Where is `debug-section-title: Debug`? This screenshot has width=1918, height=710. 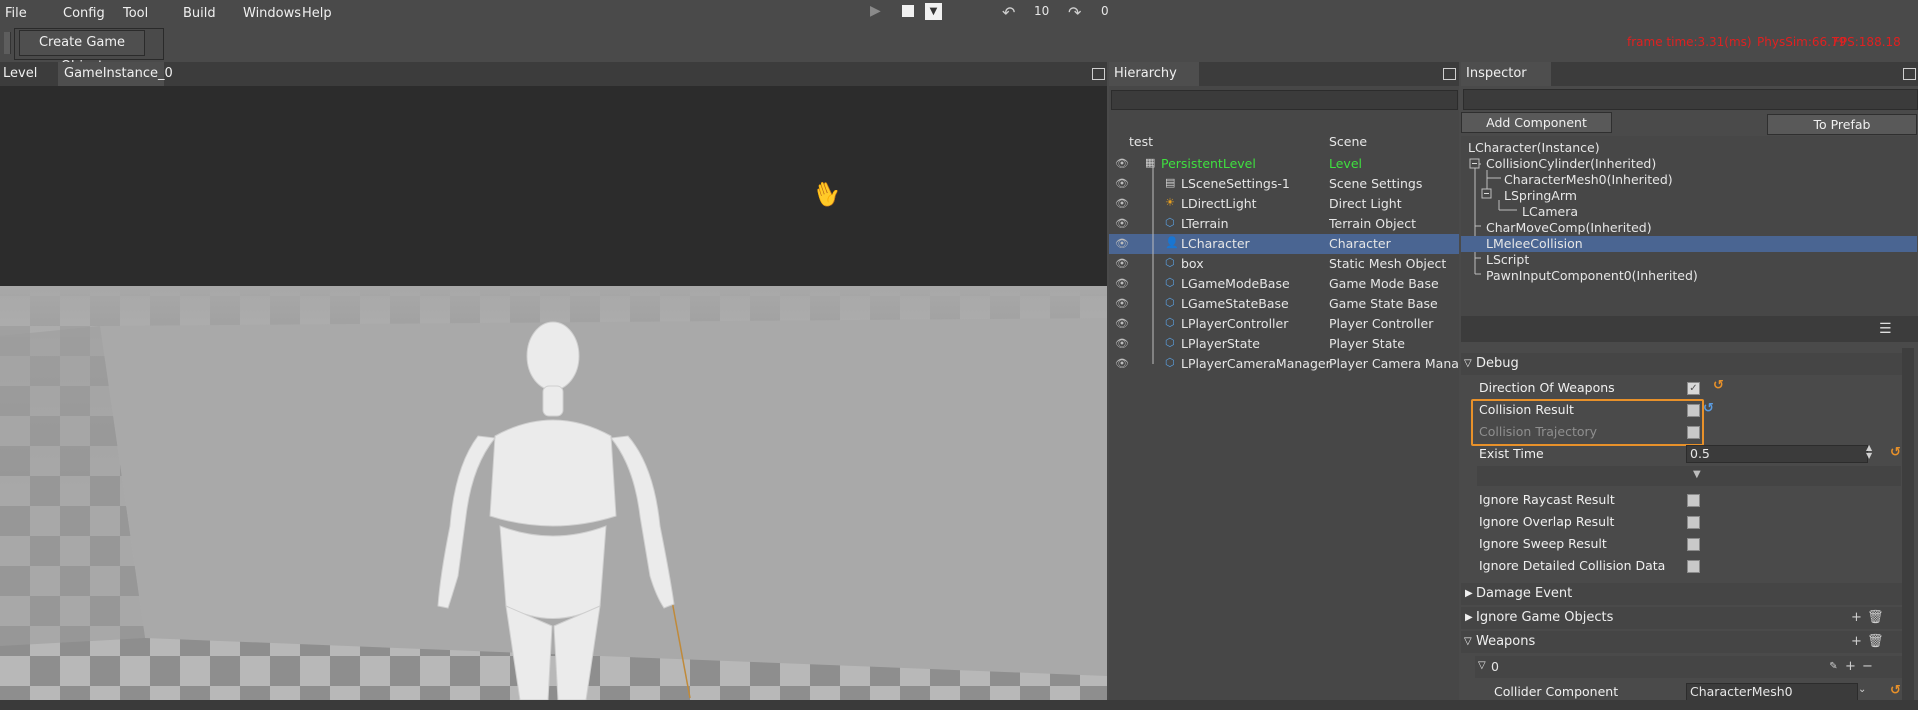
debug-section-title: Debug is located at coordinates (1497, 363).